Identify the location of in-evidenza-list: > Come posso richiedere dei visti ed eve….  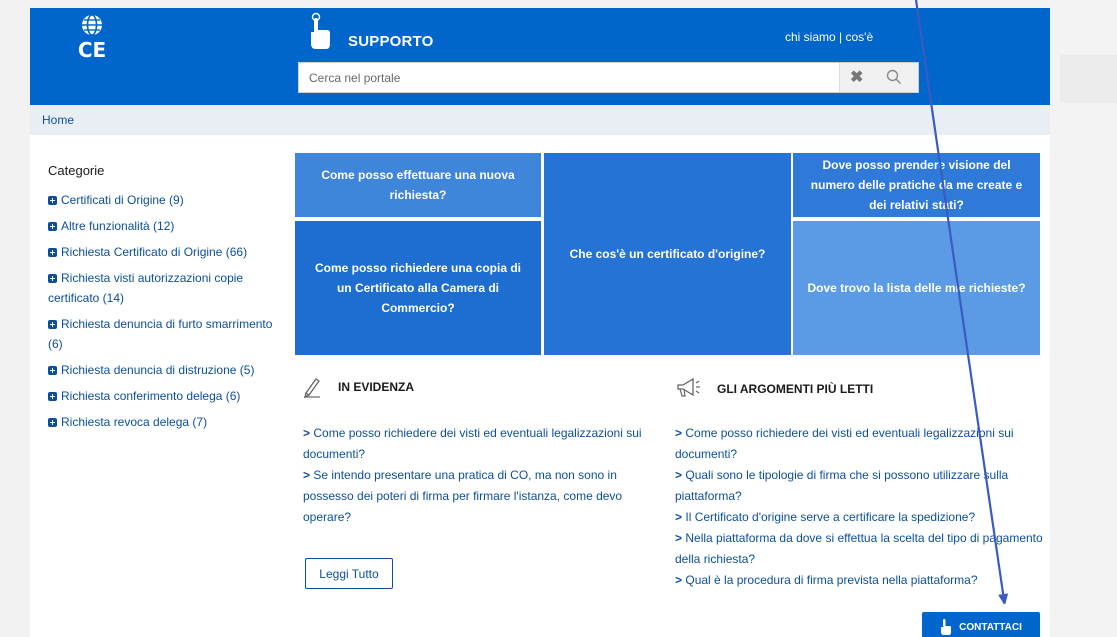
(485, 475).